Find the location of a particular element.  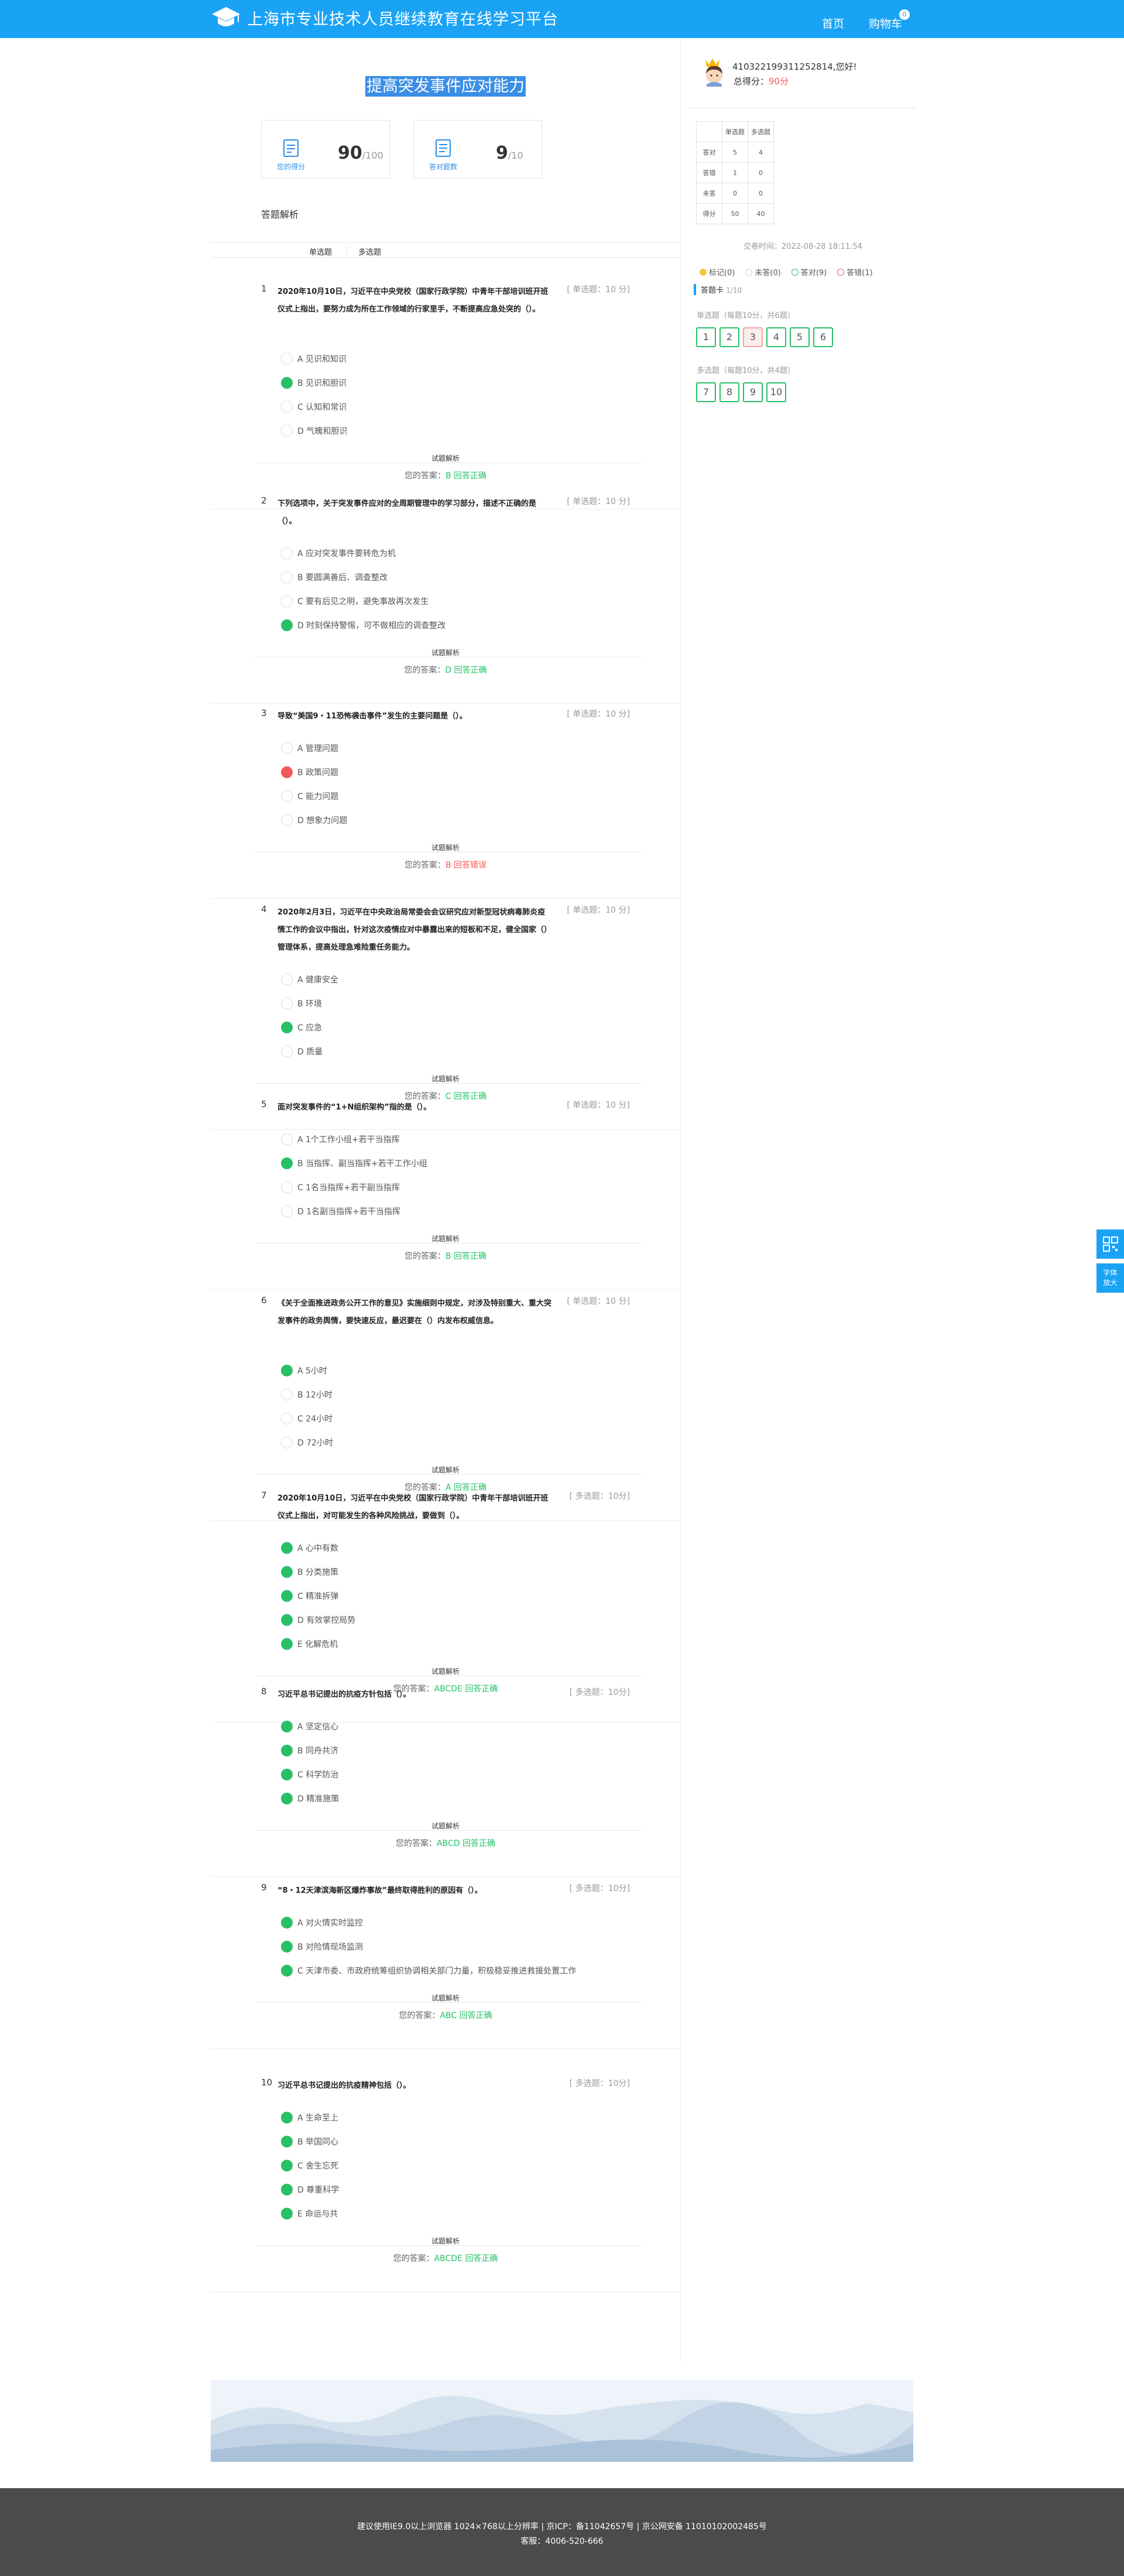

answer-option: C 精准拆弹 is located at coordinates (309, 1596).